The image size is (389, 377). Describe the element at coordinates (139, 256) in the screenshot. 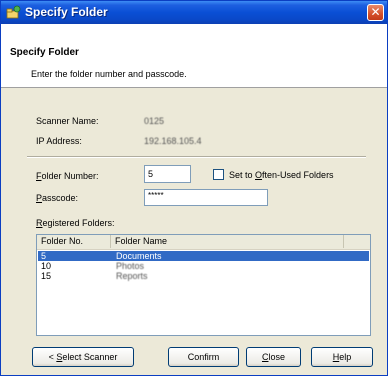

I see `folder-name-cell: Documents` at that location.